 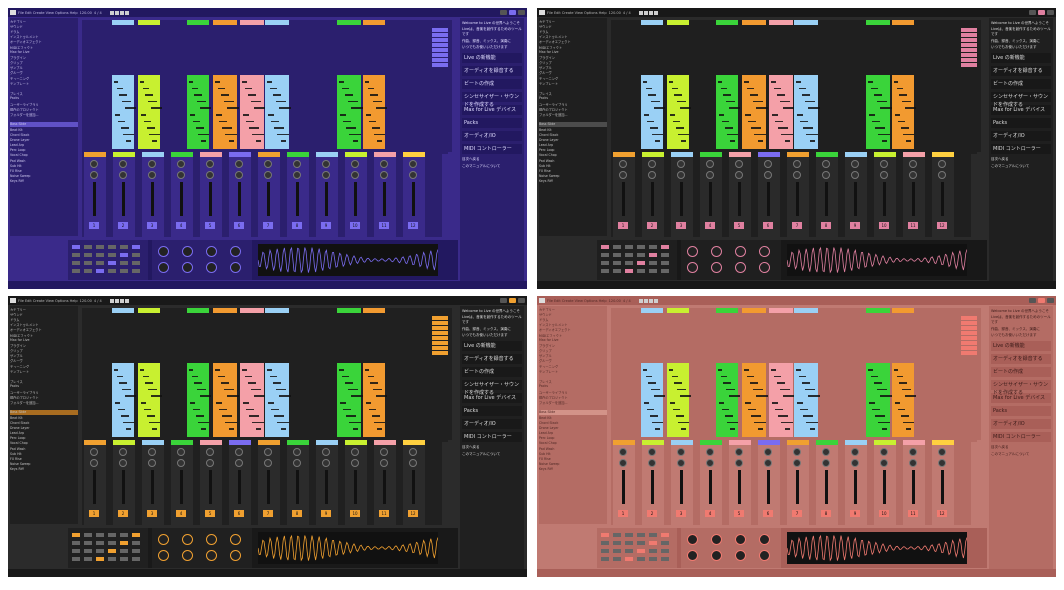 What do you see at coordinates (573, 21) in the screenshot?
I see `browser-item: カテゴリー` at bounding box center [573, 21].